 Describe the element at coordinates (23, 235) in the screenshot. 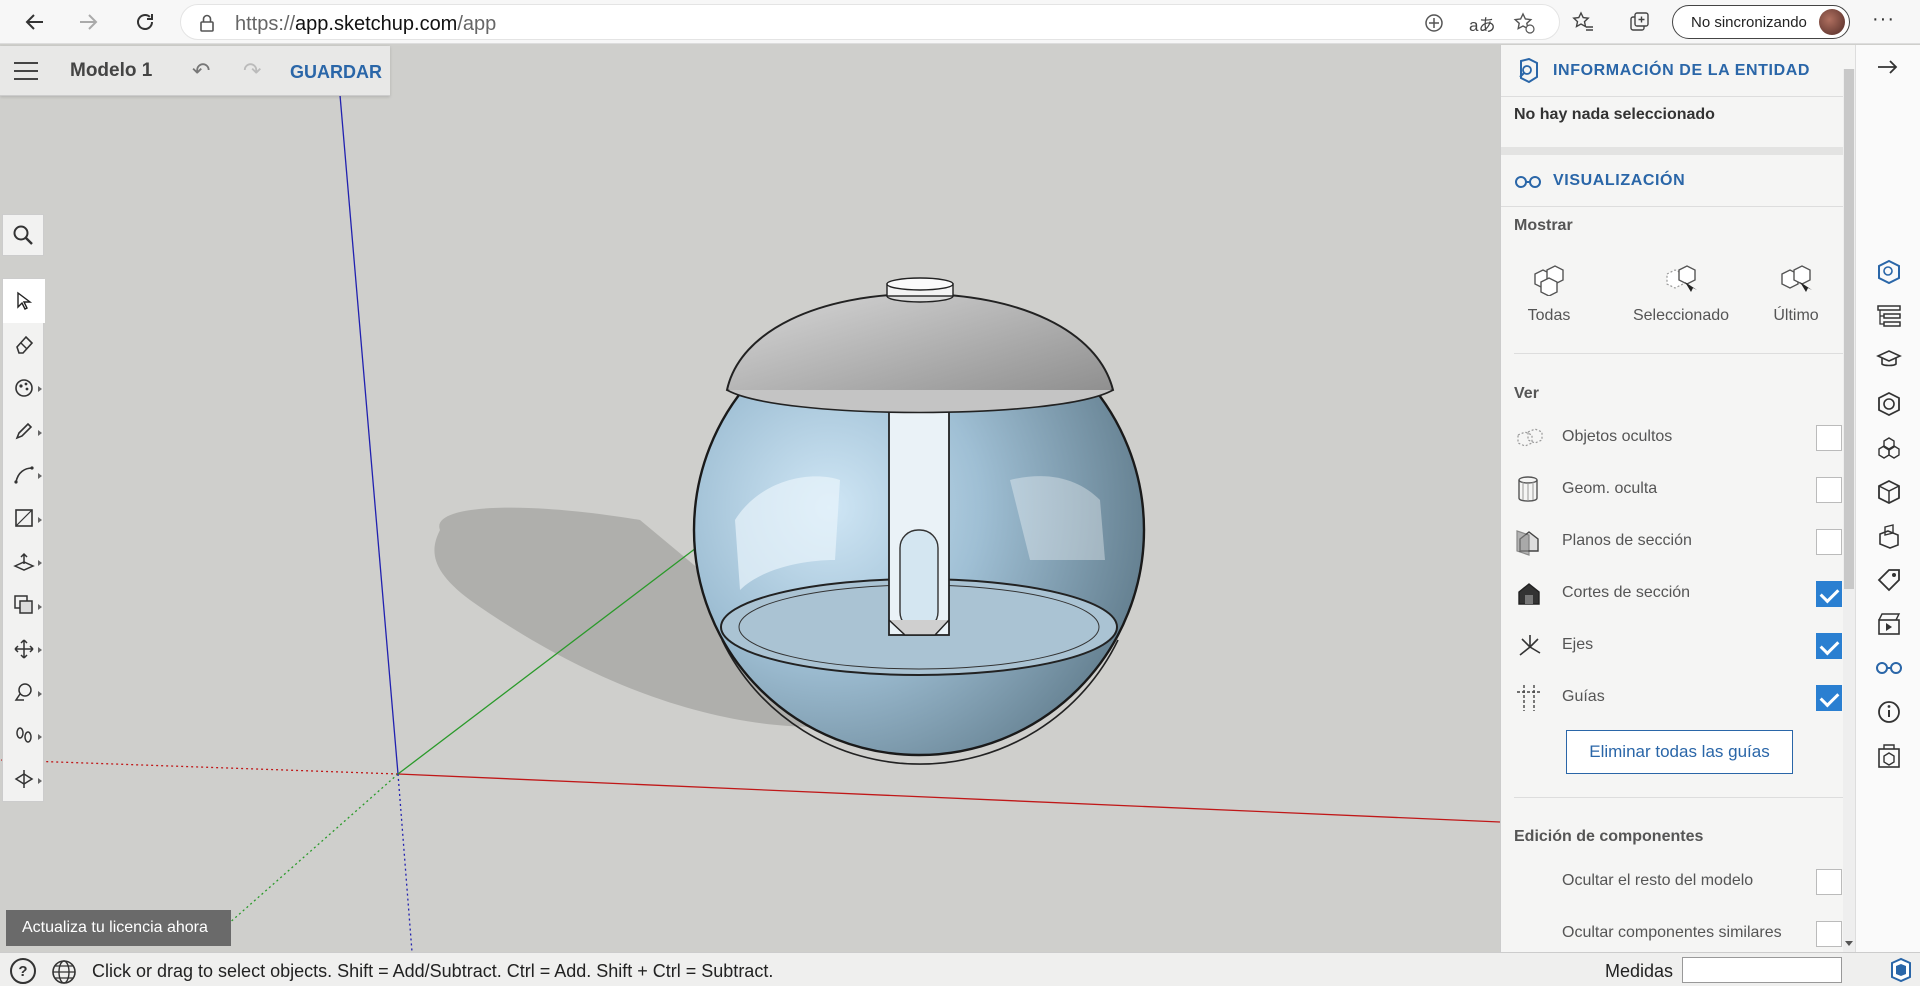

I see `search-tool` at that location.